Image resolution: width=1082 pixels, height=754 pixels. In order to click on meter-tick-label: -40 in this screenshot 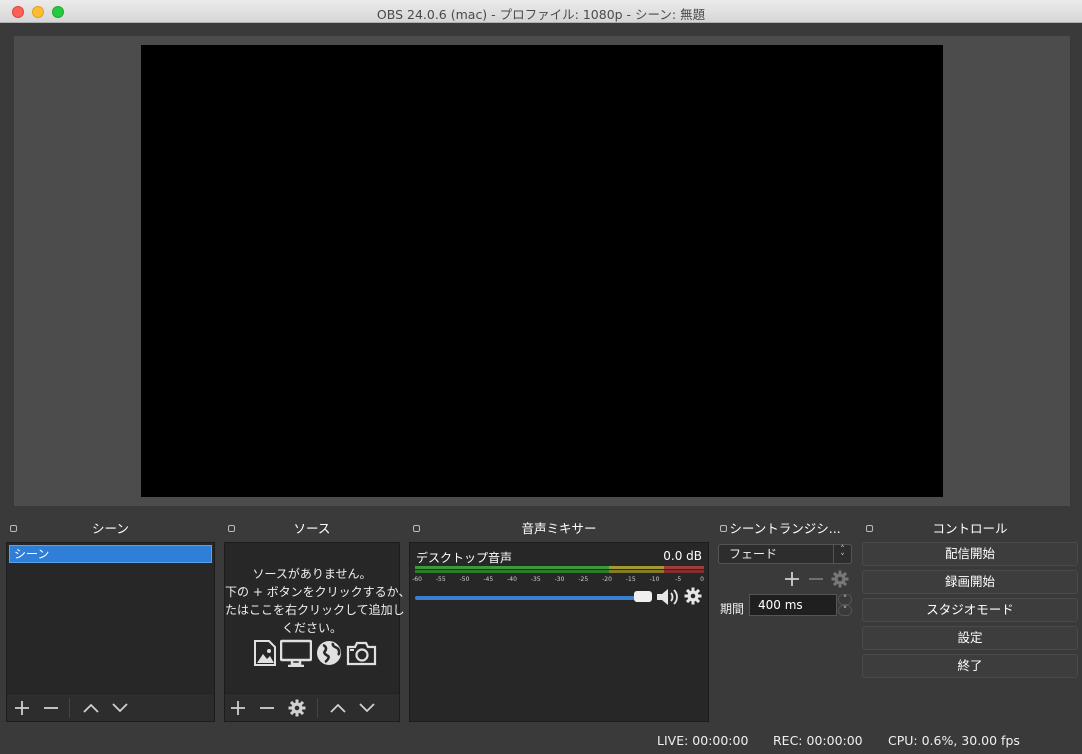, I will do `click(512, 579)`.